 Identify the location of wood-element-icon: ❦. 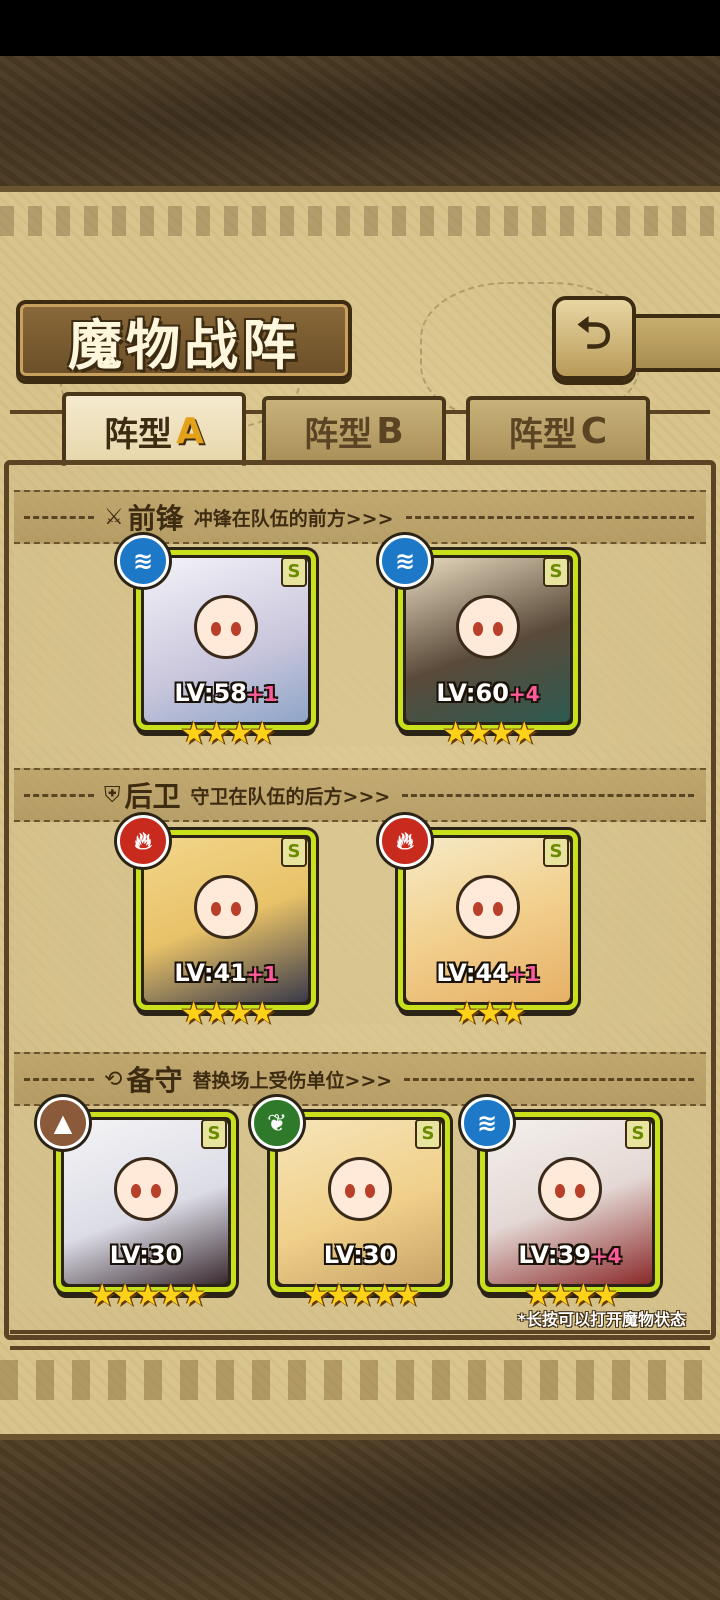
(277, 1123).